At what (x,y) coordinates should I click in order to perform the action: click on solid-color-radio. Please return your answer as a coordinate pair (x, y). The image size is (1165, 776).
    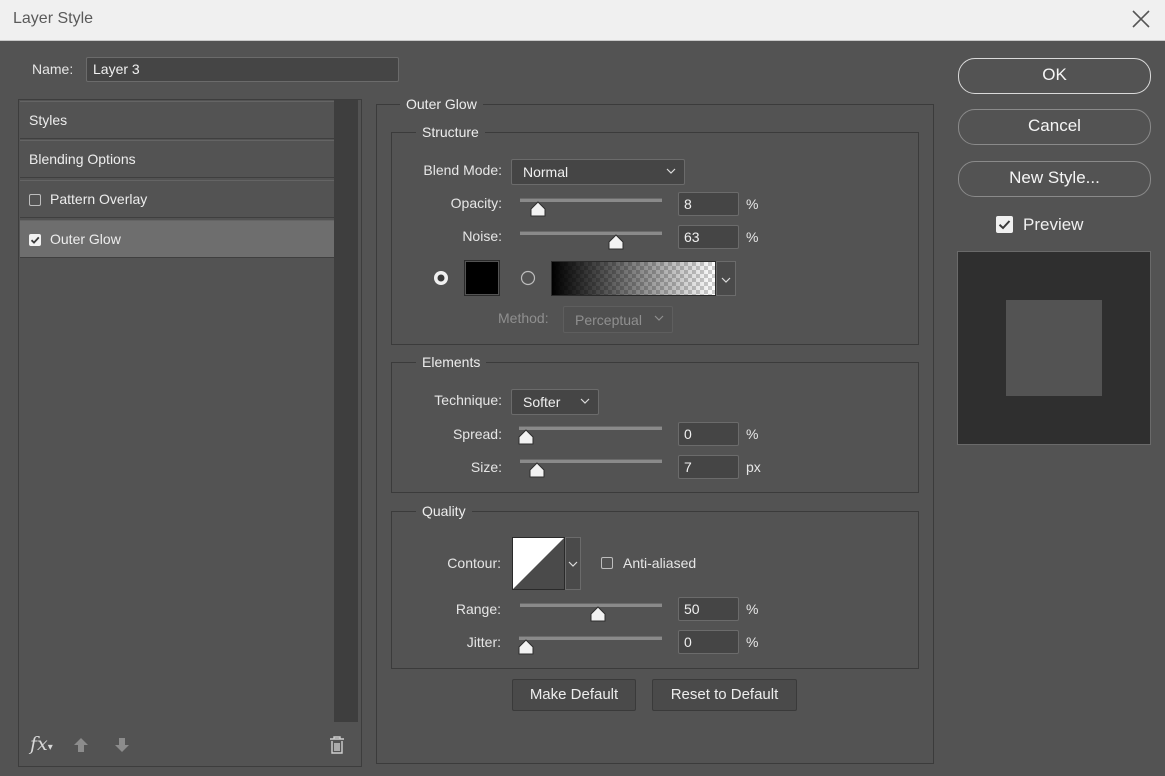
    Looking at the image, I should click on (441, 278).